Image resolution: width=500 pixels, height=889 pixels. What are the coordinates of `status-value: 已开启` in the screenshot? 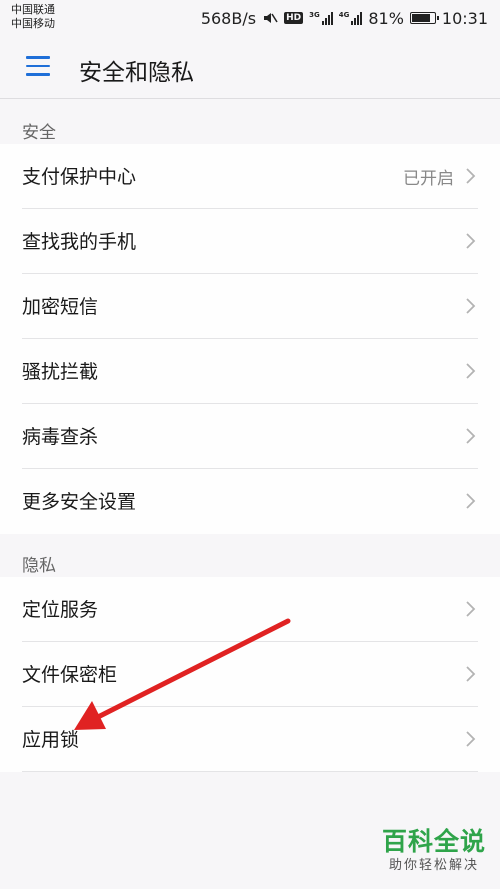 It's located at (428, 179).